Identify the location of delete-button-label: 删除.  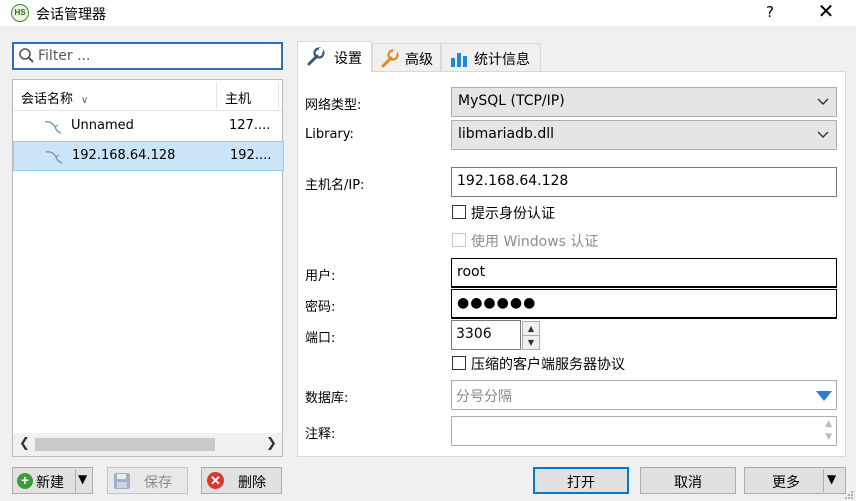
(252, 483).